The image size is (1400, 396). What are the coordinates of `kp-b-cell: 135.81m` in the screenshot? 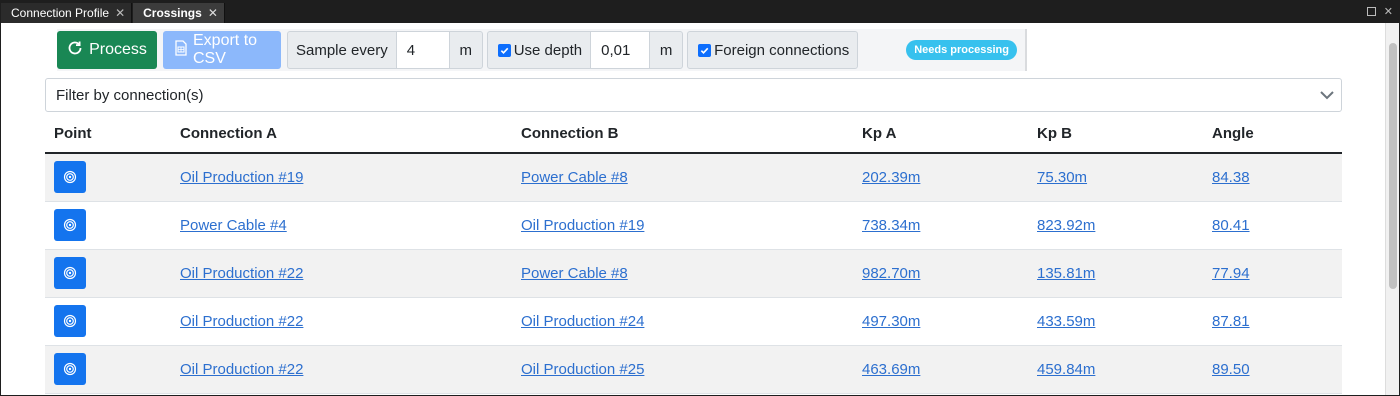 It's located at (1115, 273).